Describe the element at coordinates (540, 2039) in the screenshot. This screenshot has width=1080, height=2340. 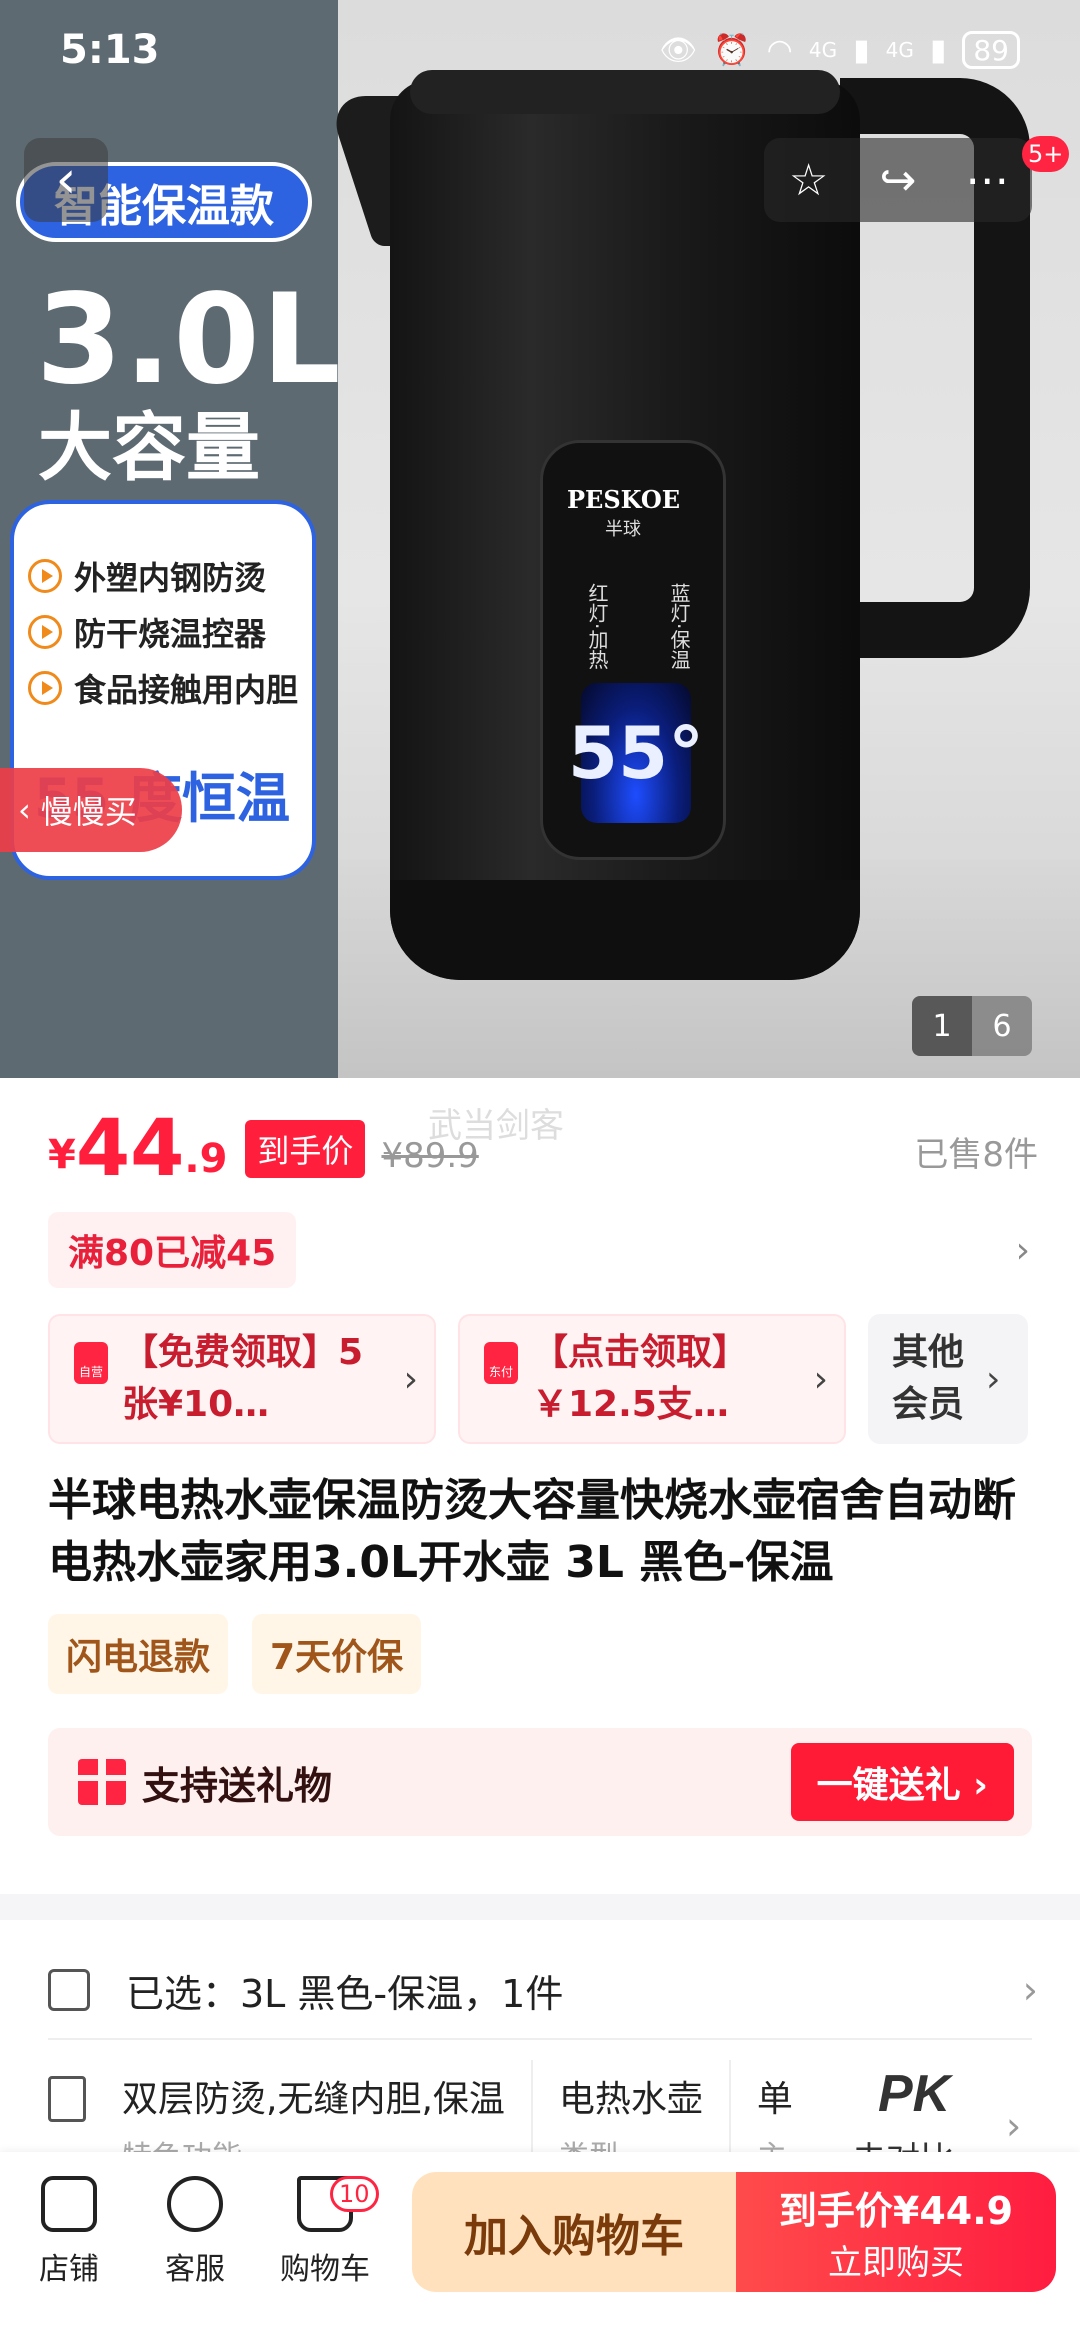
I see `divider` at that location.